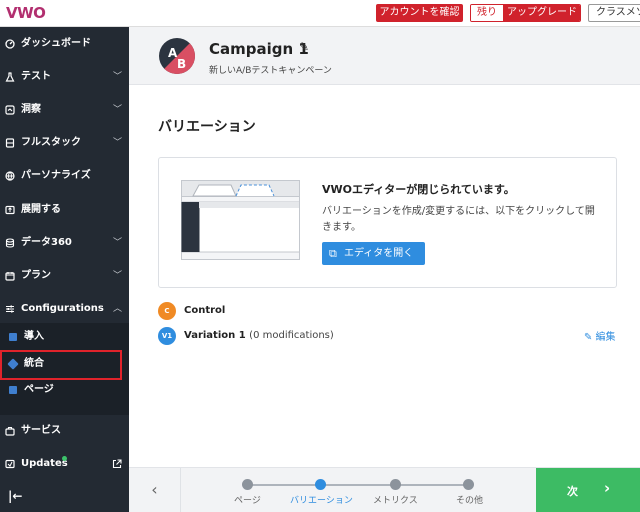 The width and height of the screenshot is (640, 512). What do you see at coordinates (304, 47) in the screenshot?
I see `edit-title-pencil-icon: ✎` at bounding box center [304, 47].